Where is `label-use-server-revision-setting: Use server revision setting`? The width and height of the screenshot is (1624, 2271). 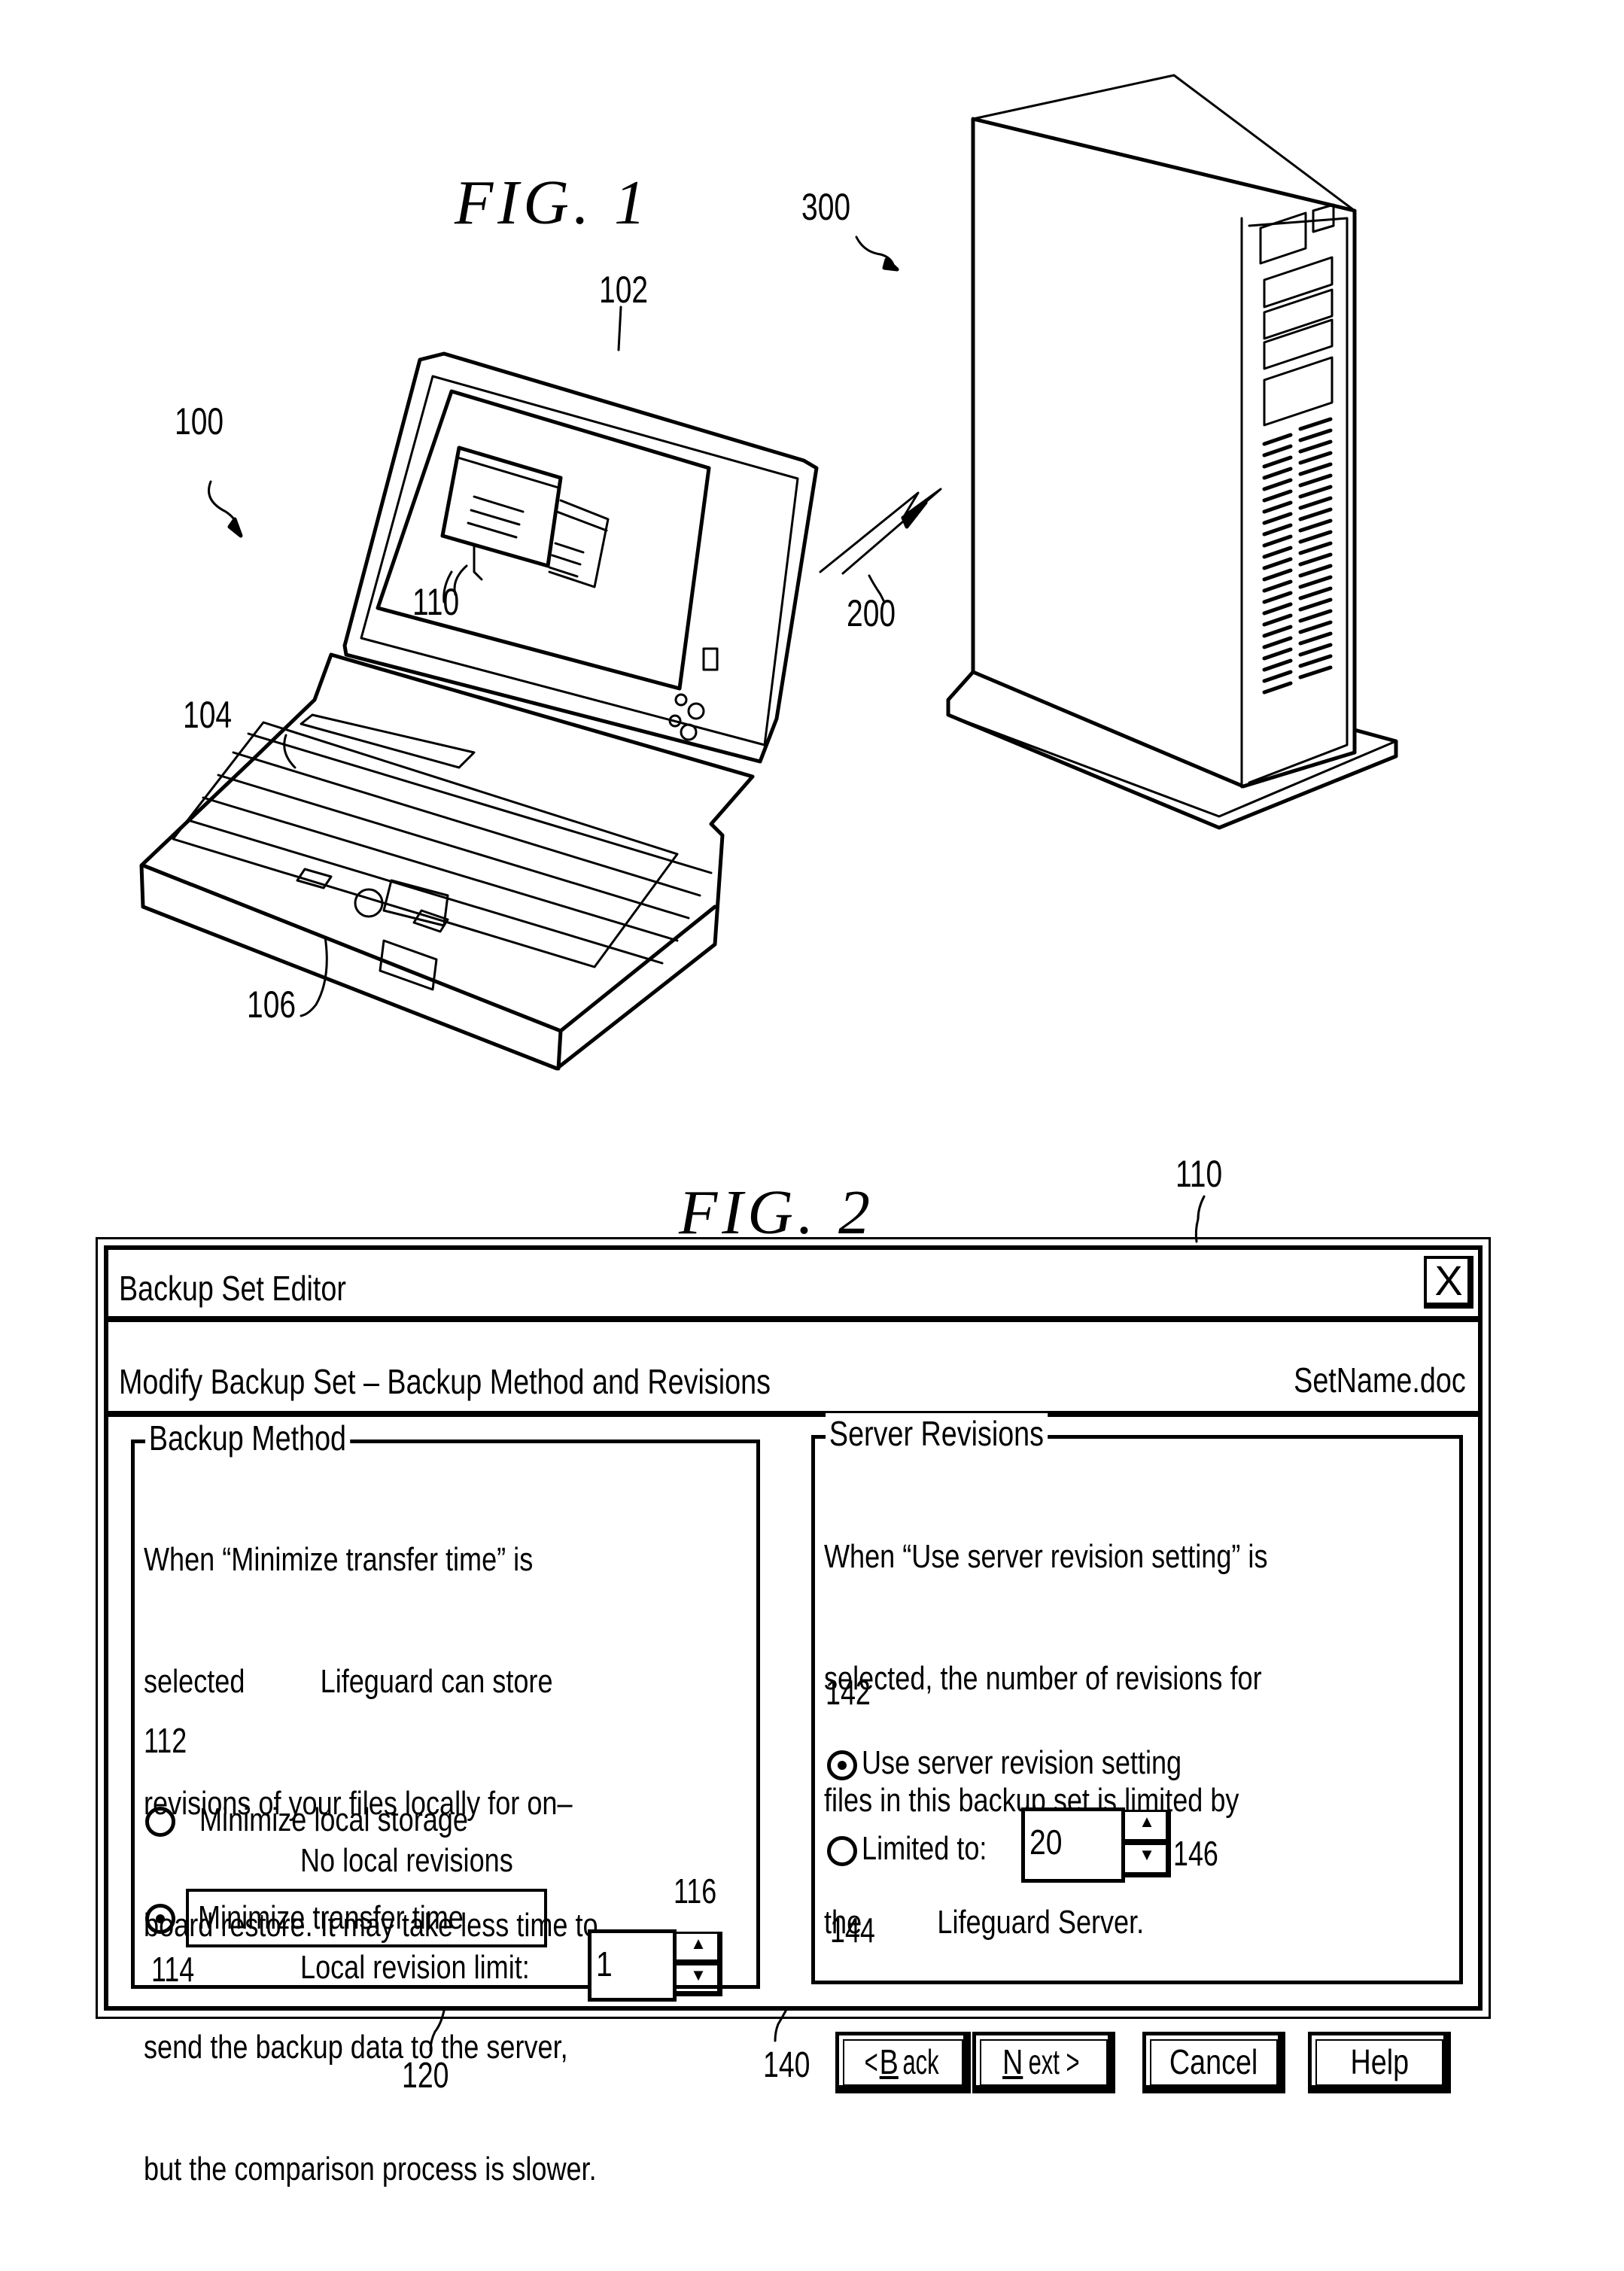 label-use-server-revision-setting: Use server revision setting is located at coordinates (1022, 1763).